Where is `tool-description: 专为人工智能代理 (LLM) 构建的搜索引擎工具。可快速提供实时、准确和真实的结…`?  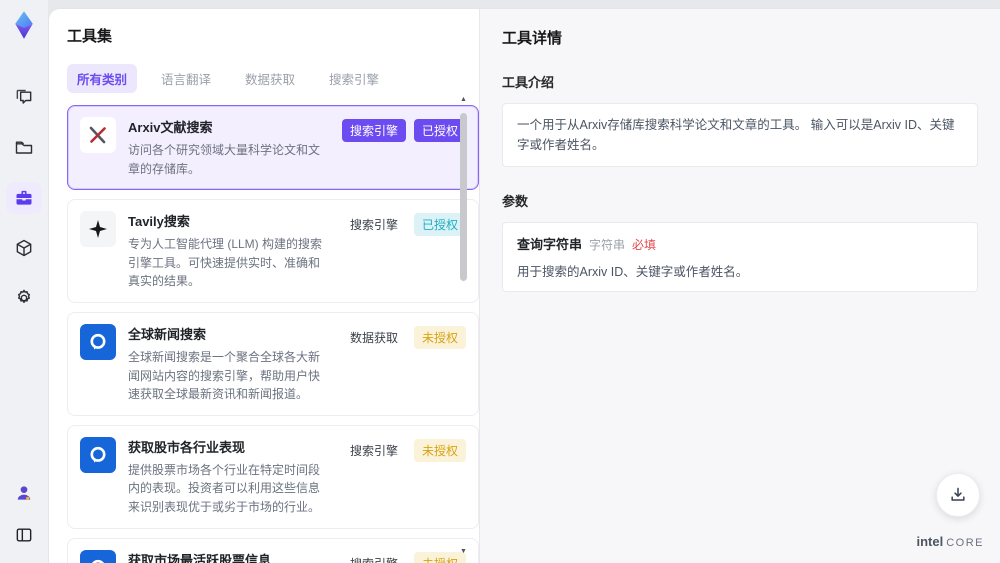 tool-description: 专为人工智能代理 (LLM) 构建的搜索引擎工具。可快速提供实时、准确和真实的结… is located at coordinates (225, 263).